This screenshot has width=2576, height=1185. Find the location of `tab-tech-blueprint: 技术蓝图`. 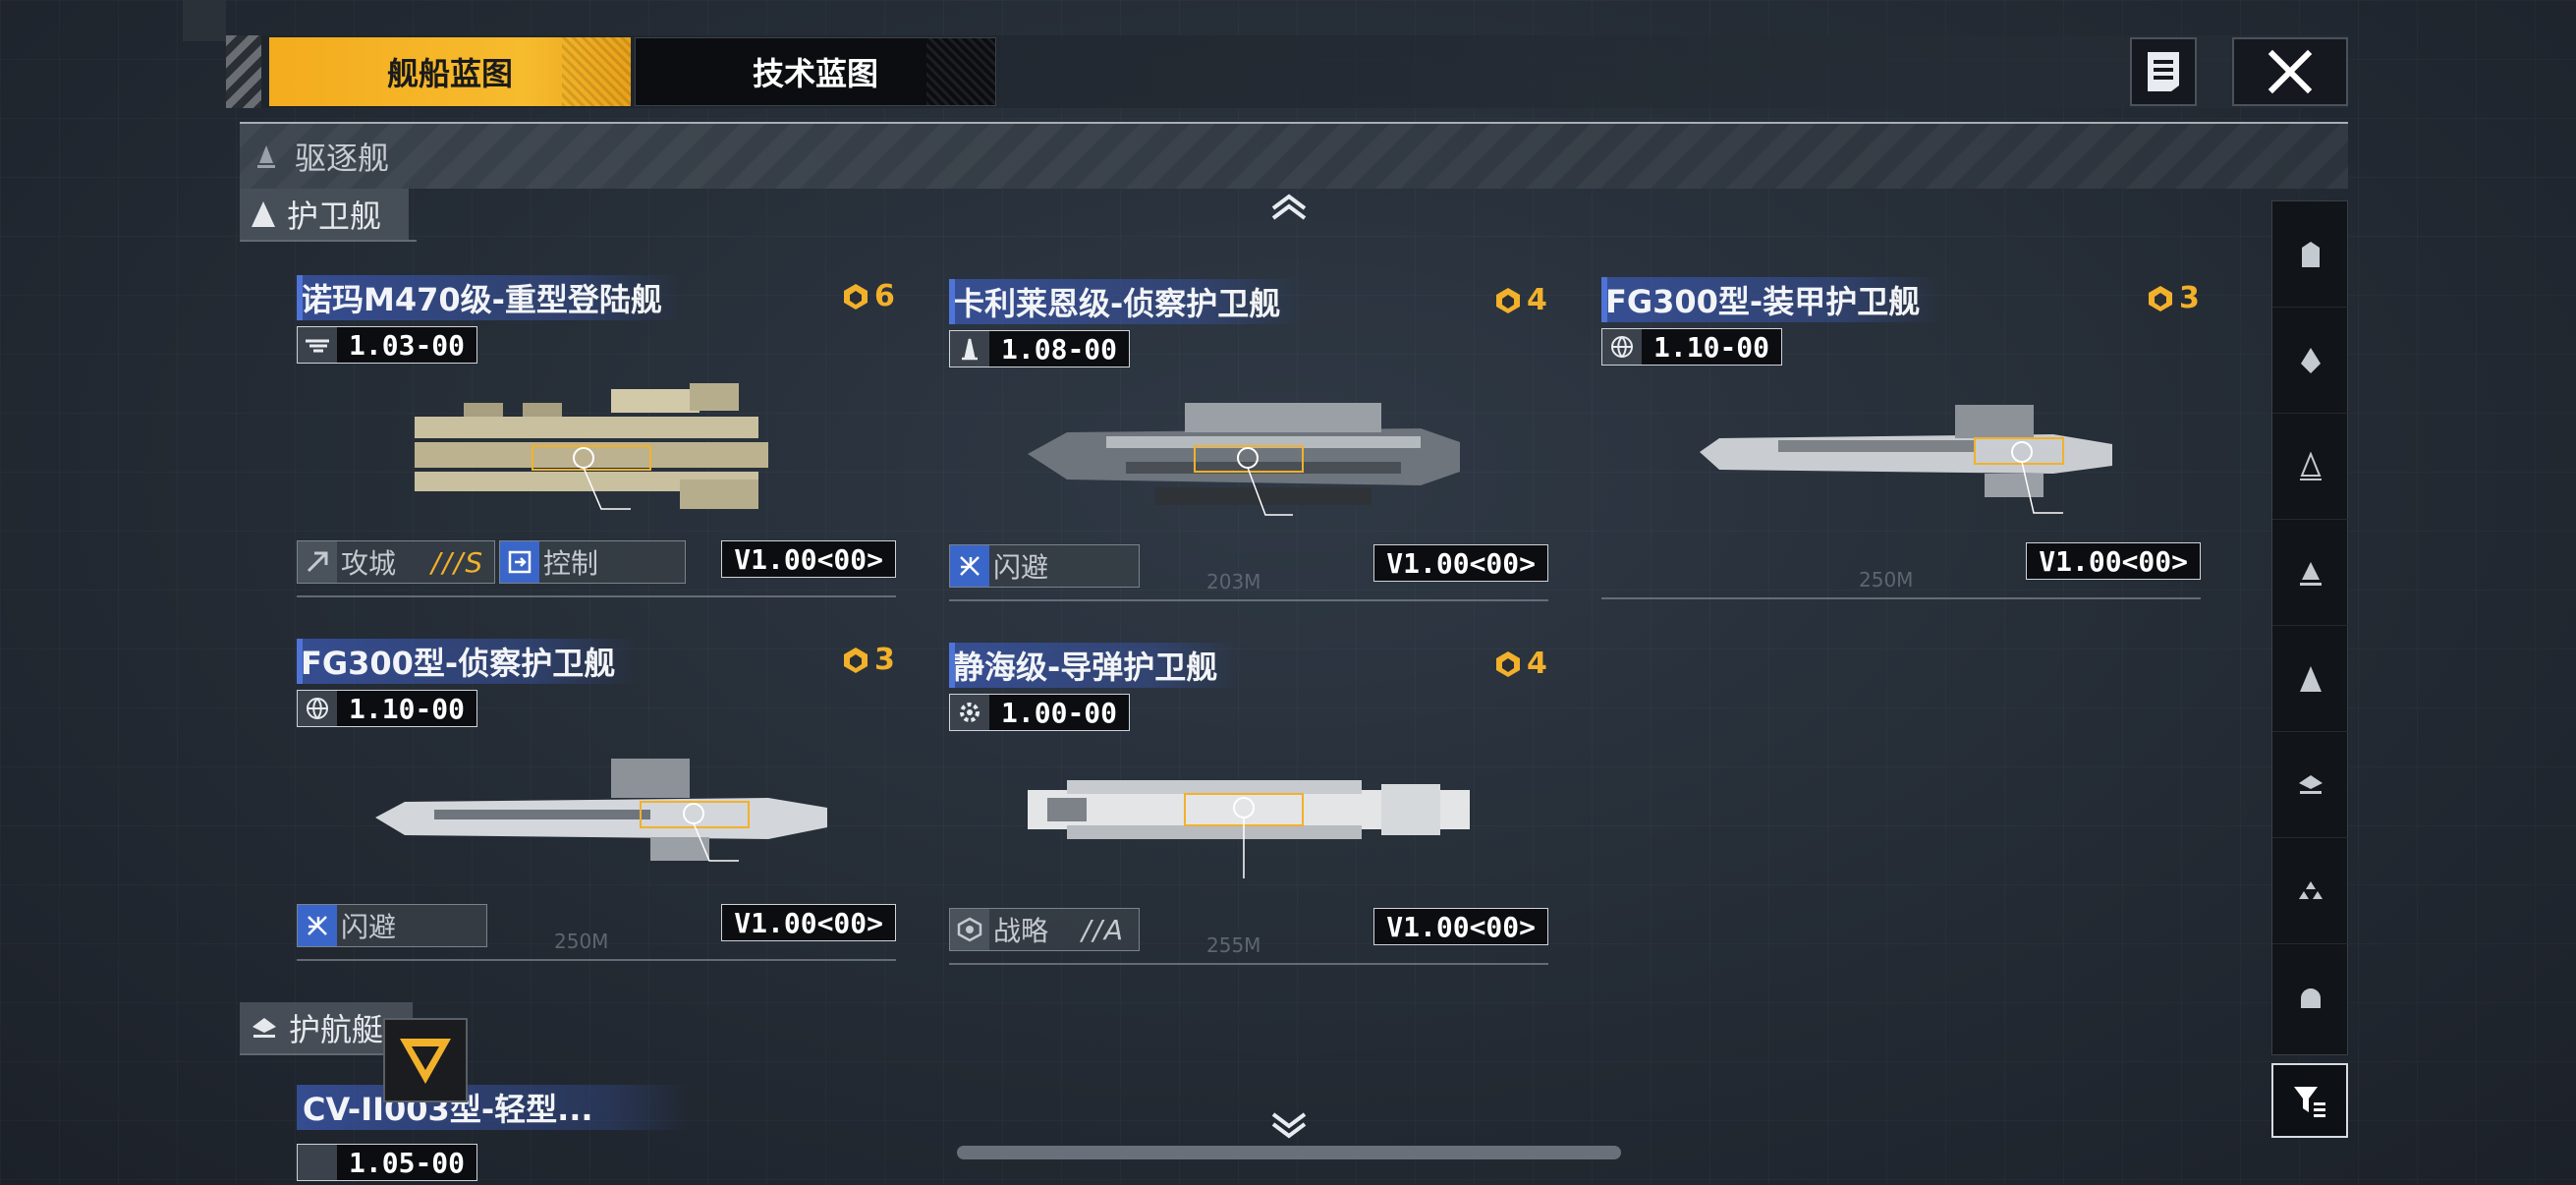

tab-tech-blueprint: 技术蓝图 is located at coordinates (815, 72).